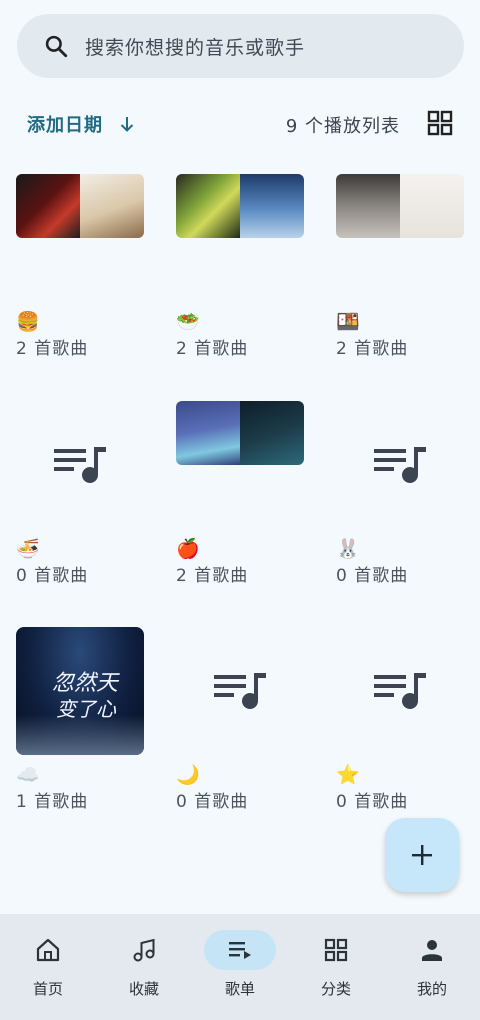 The width and height of the screenshot is (480, 1020). What do you see at coordinates (52, 802) in the screenshot?
I see `song-count: 1 首歌曲` at bounding box center [52, 802].